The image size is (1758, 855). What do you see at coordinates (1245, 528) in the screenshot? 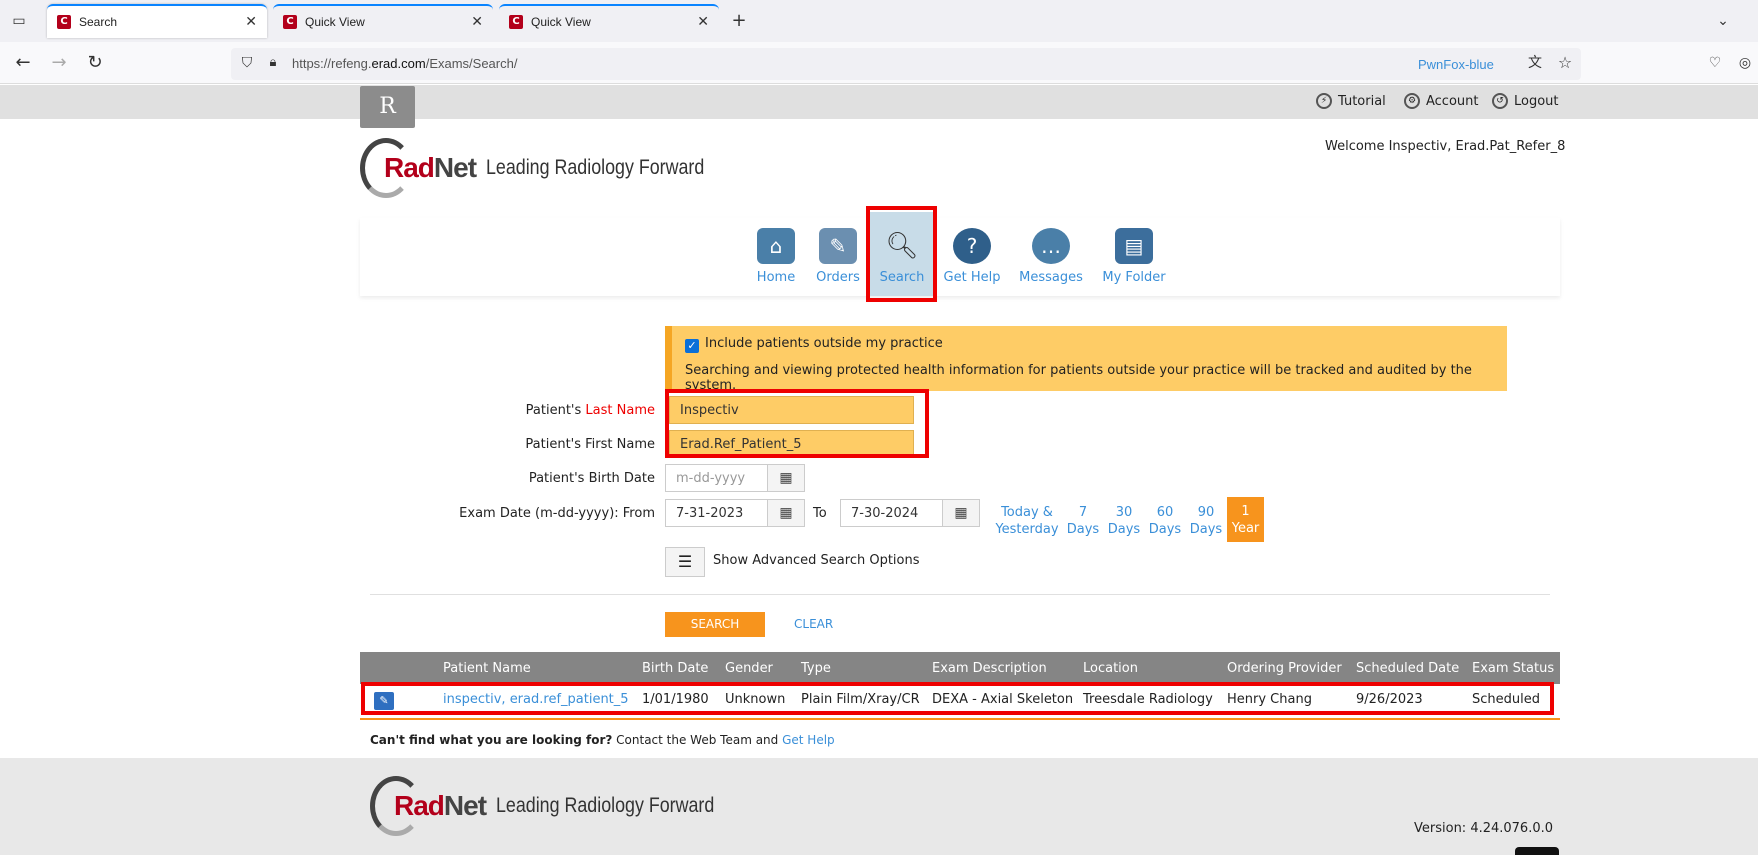
I see `range-l2: Year` at bounding box center [1245, 528].